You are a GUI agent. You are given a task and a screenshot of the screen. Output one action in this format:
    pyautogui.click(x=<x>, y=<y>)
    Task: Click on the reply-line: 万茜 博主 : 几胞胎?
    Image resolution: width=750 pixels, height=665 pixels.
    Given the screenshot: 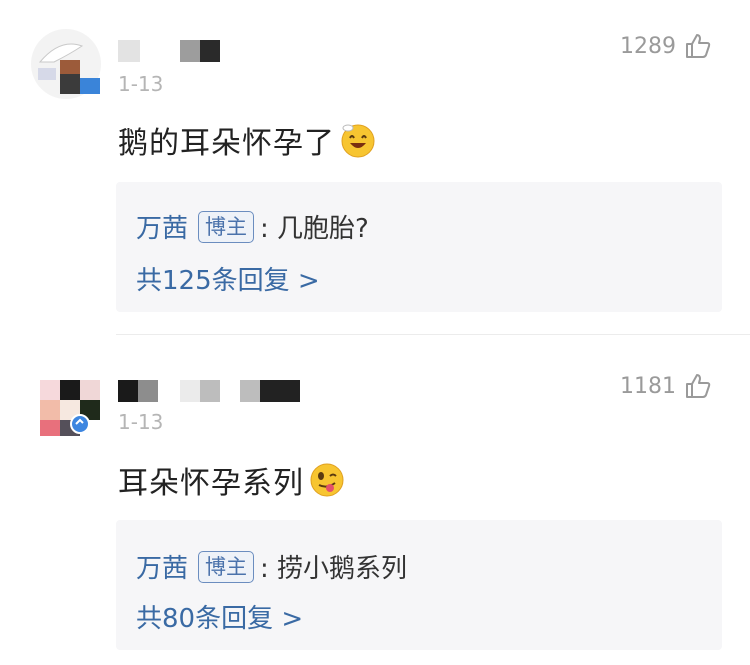 What is the action you would take?
    pyautogui.click(x=252, y=226)
    